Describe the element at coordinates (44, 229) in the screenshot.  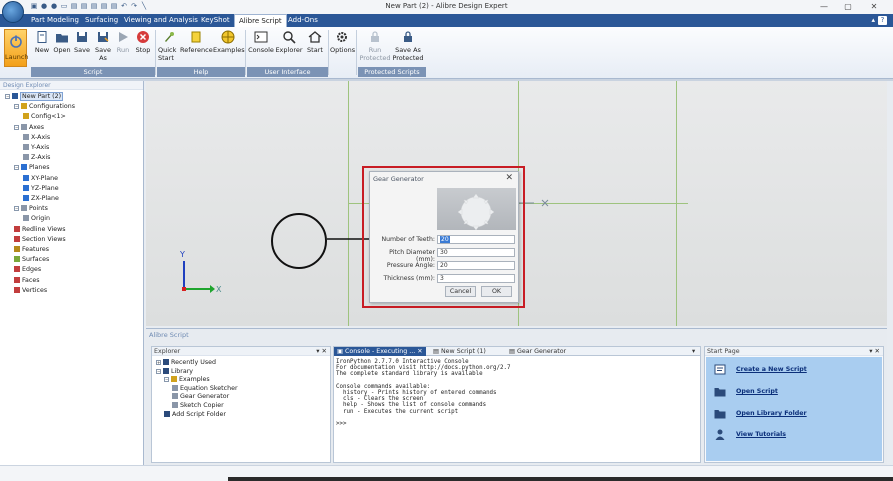
I see `tree-item-label: Redline Views` at that location.